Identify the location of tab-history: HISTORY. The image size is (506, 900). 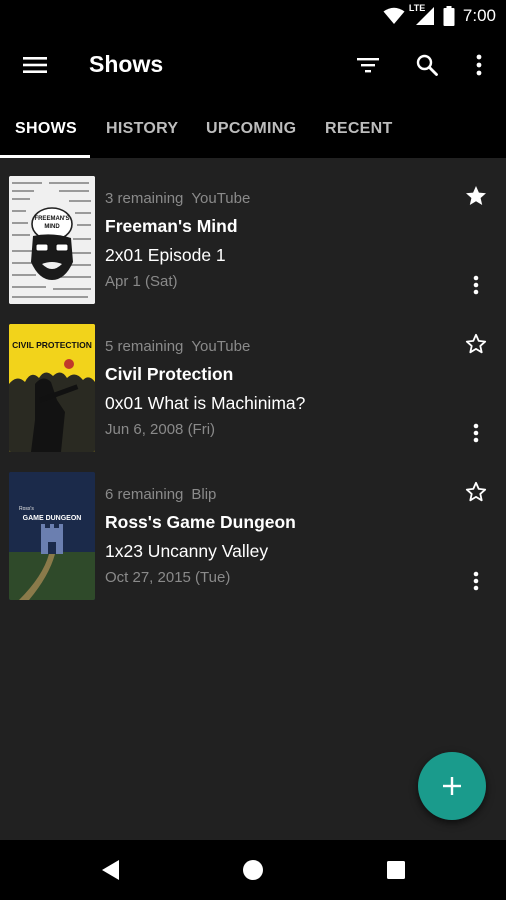
(142, 129).